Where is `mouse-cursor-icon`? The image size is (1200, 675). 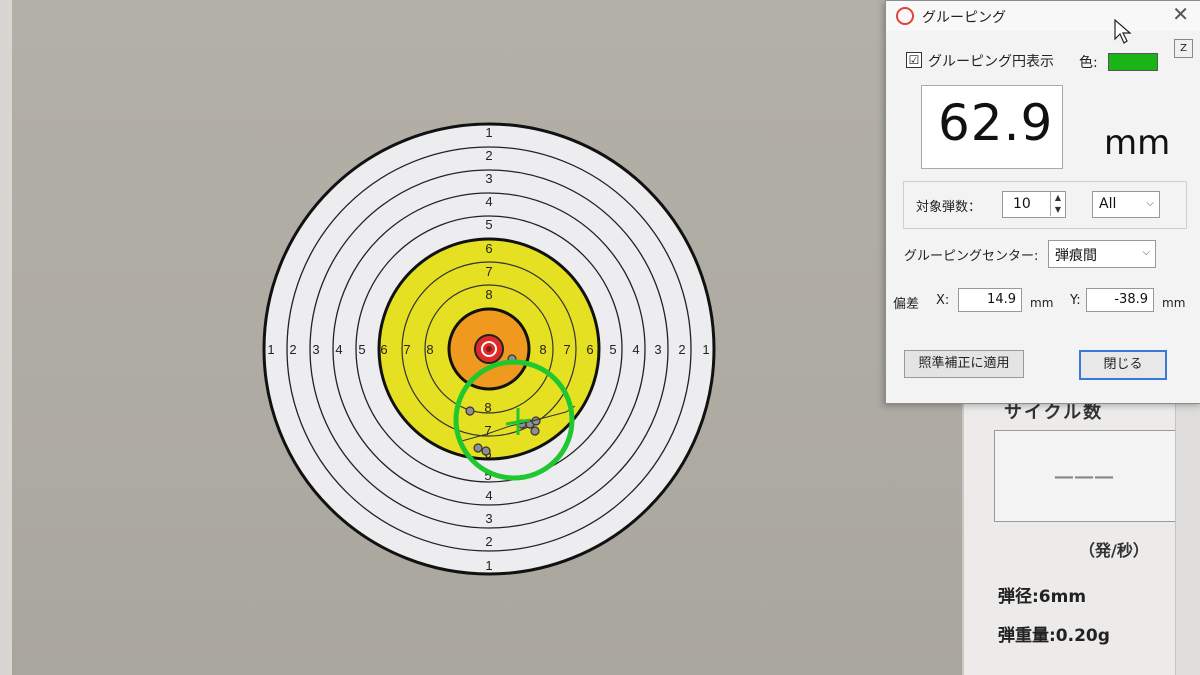
mouse-cursor-icon is located at coordinates (1123, 31).